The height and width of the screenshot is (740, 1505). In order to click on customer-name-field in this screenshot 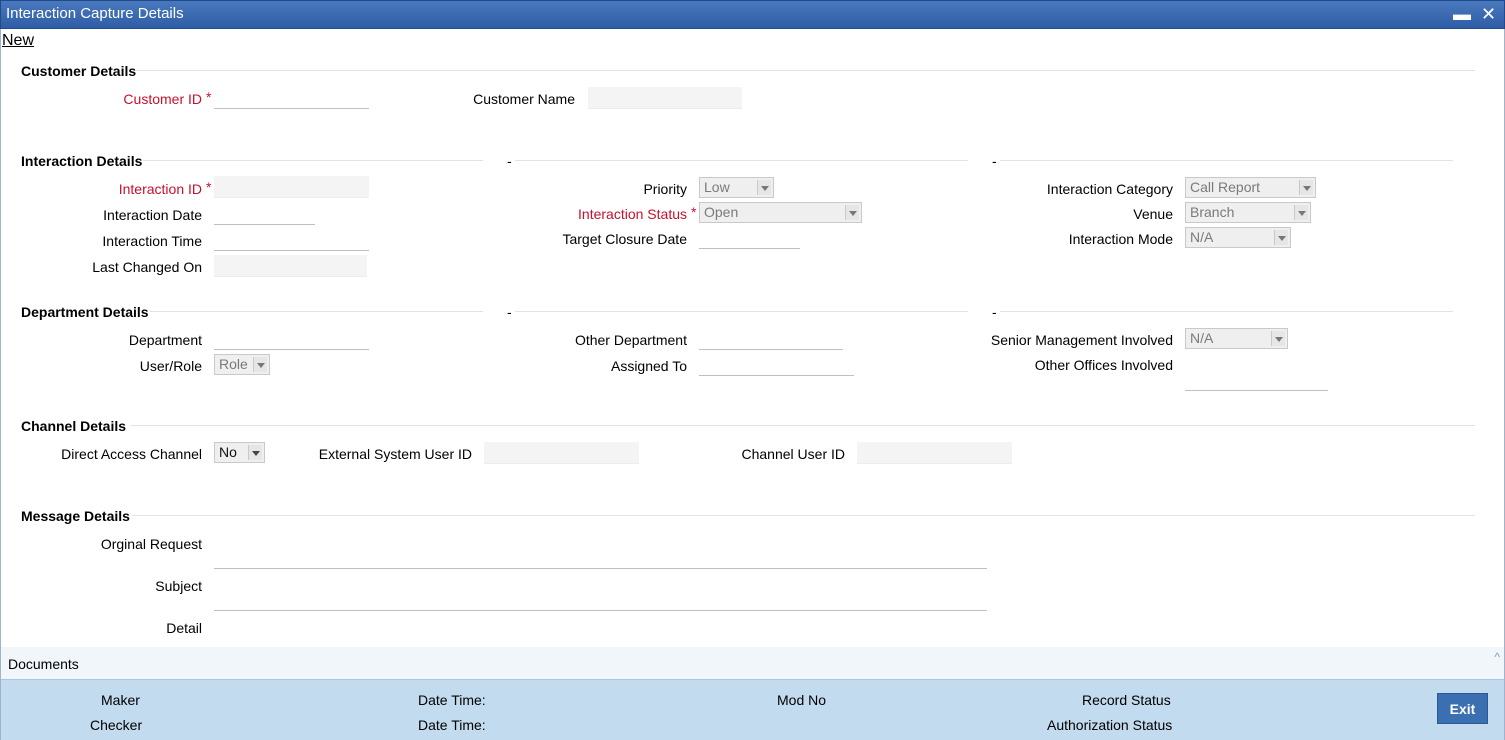, I will do `click(665, 98)`.